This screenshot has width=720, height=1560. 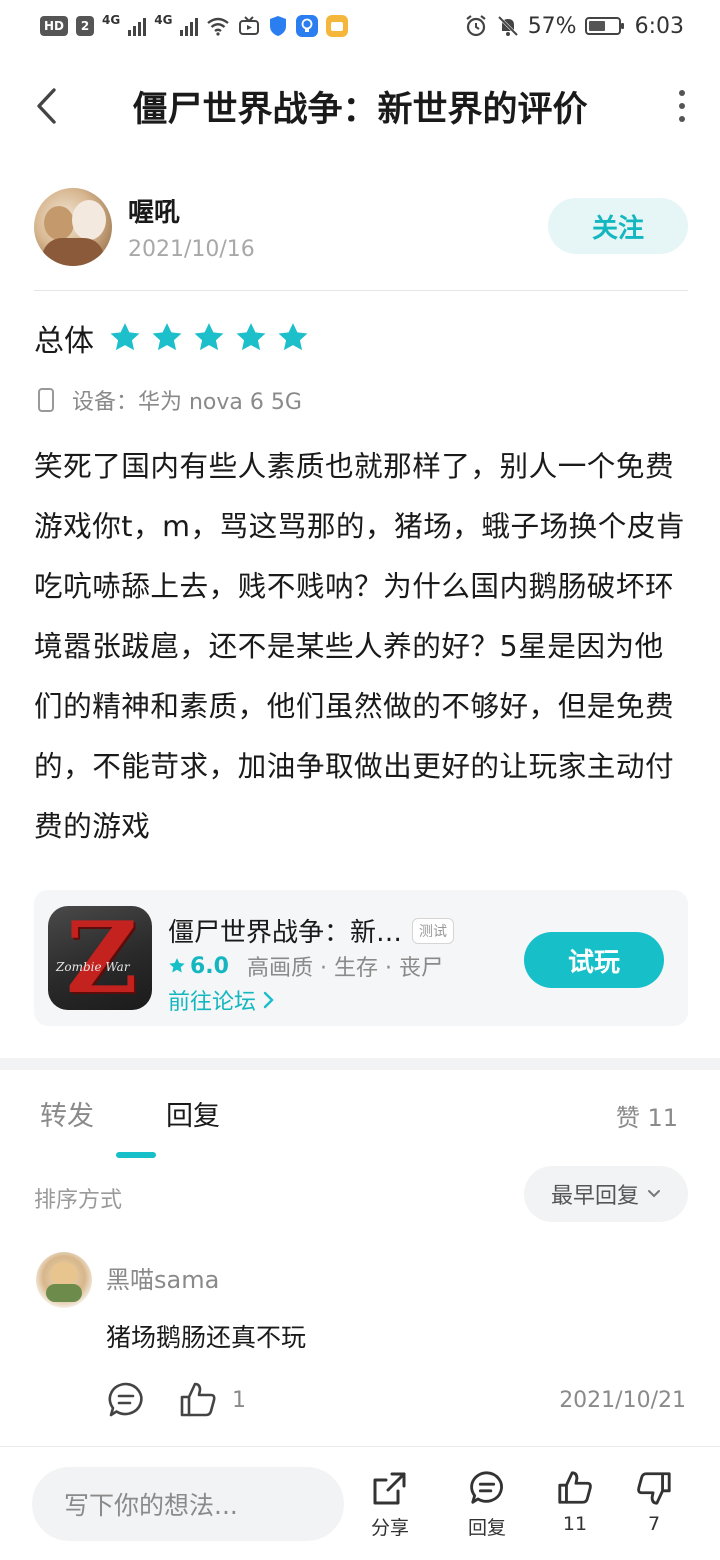 I want to click on bulb-app-icon, so click(x=307, y=26).